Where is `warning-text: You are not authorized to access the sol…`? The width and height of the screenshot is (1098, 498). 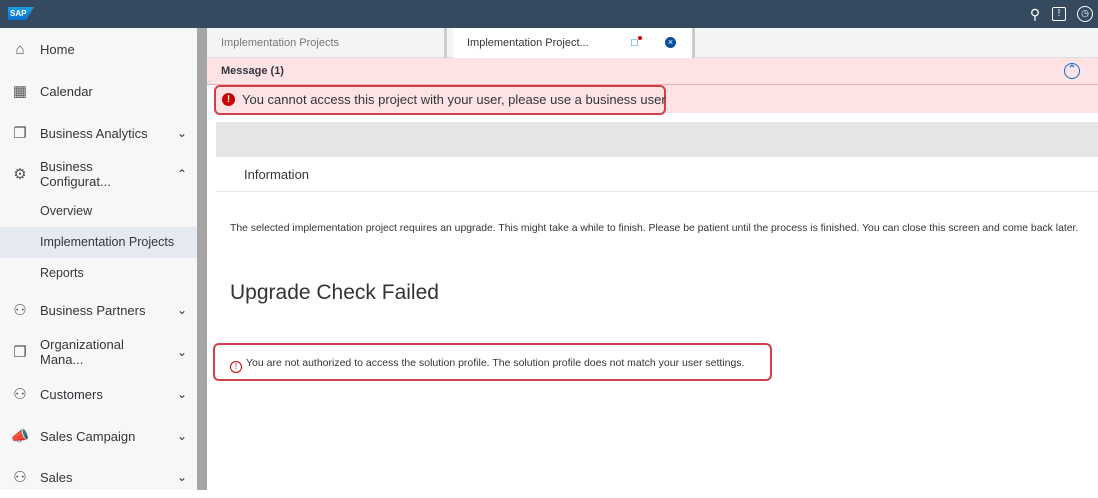 warning-text: You are not authorized to access the sol… is located at coordinates (495, 363).